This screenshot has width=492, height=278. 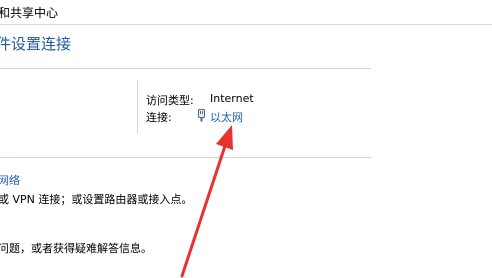 I want to click on network-info-separator, so click(x=137, y=106).